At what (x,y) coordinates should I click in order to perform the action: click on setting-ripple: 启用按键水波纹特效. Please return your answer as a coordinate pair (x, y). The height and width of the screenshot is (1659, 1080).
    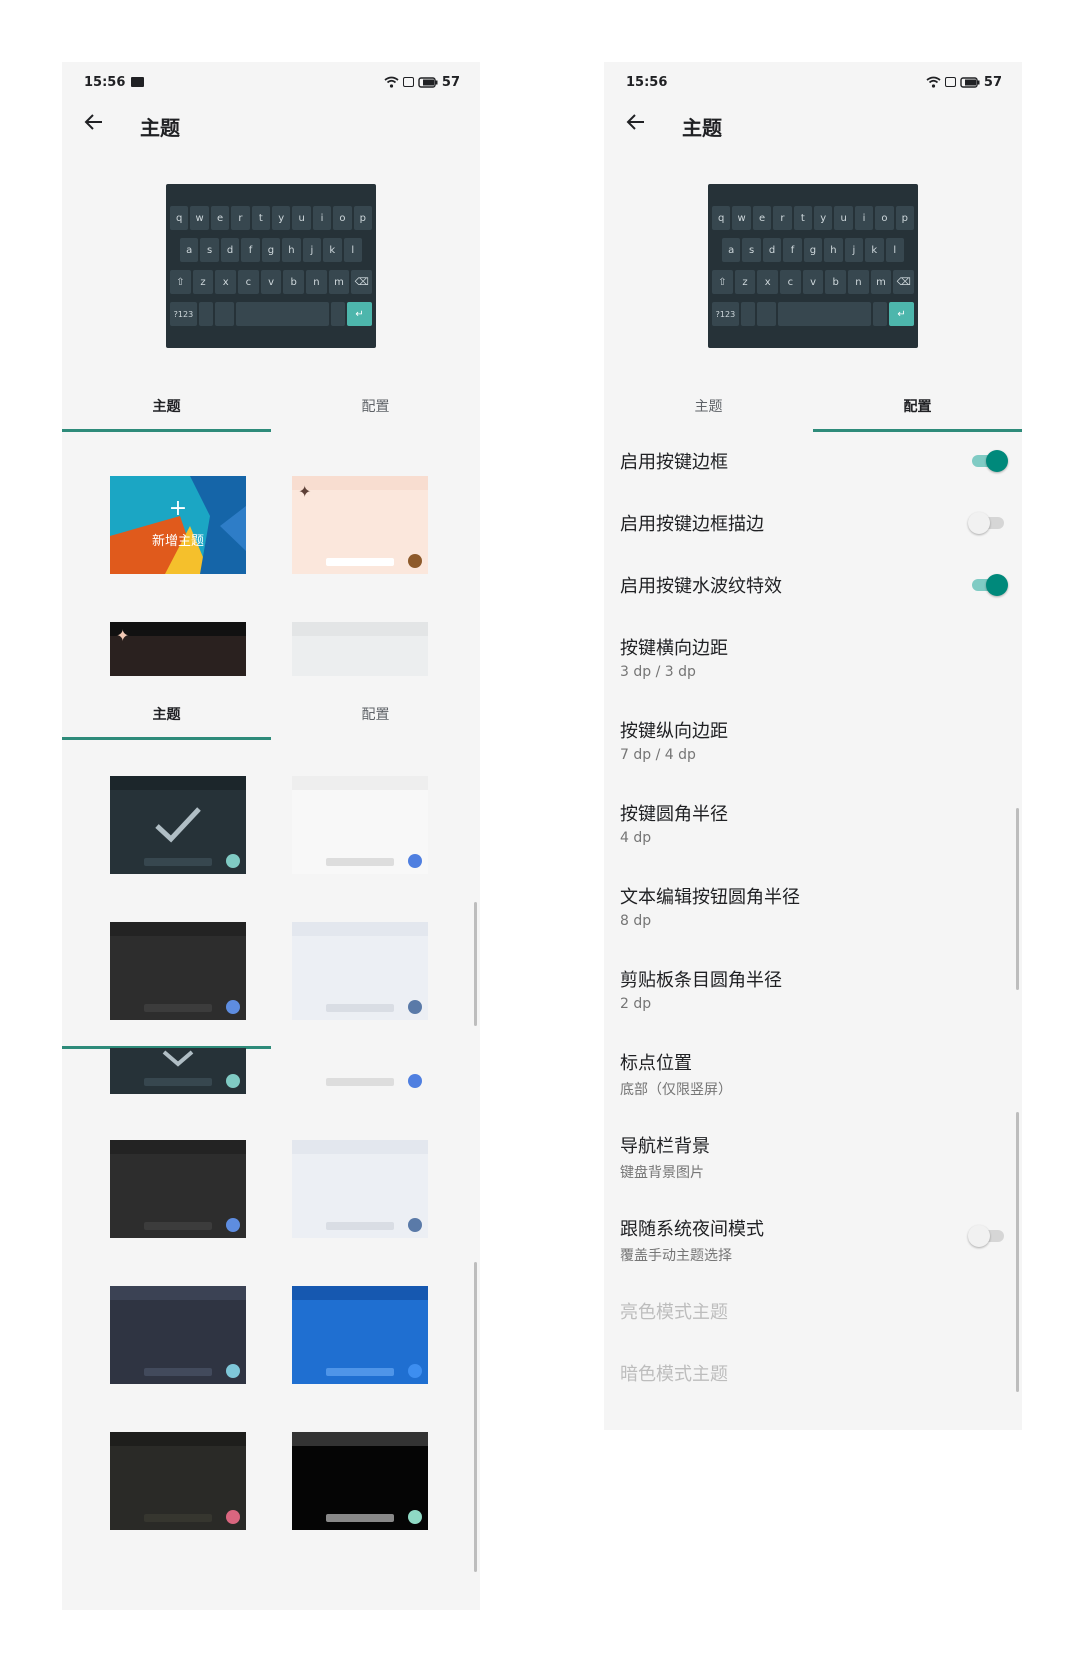
    Looking at the image, I should click on (814, 592).